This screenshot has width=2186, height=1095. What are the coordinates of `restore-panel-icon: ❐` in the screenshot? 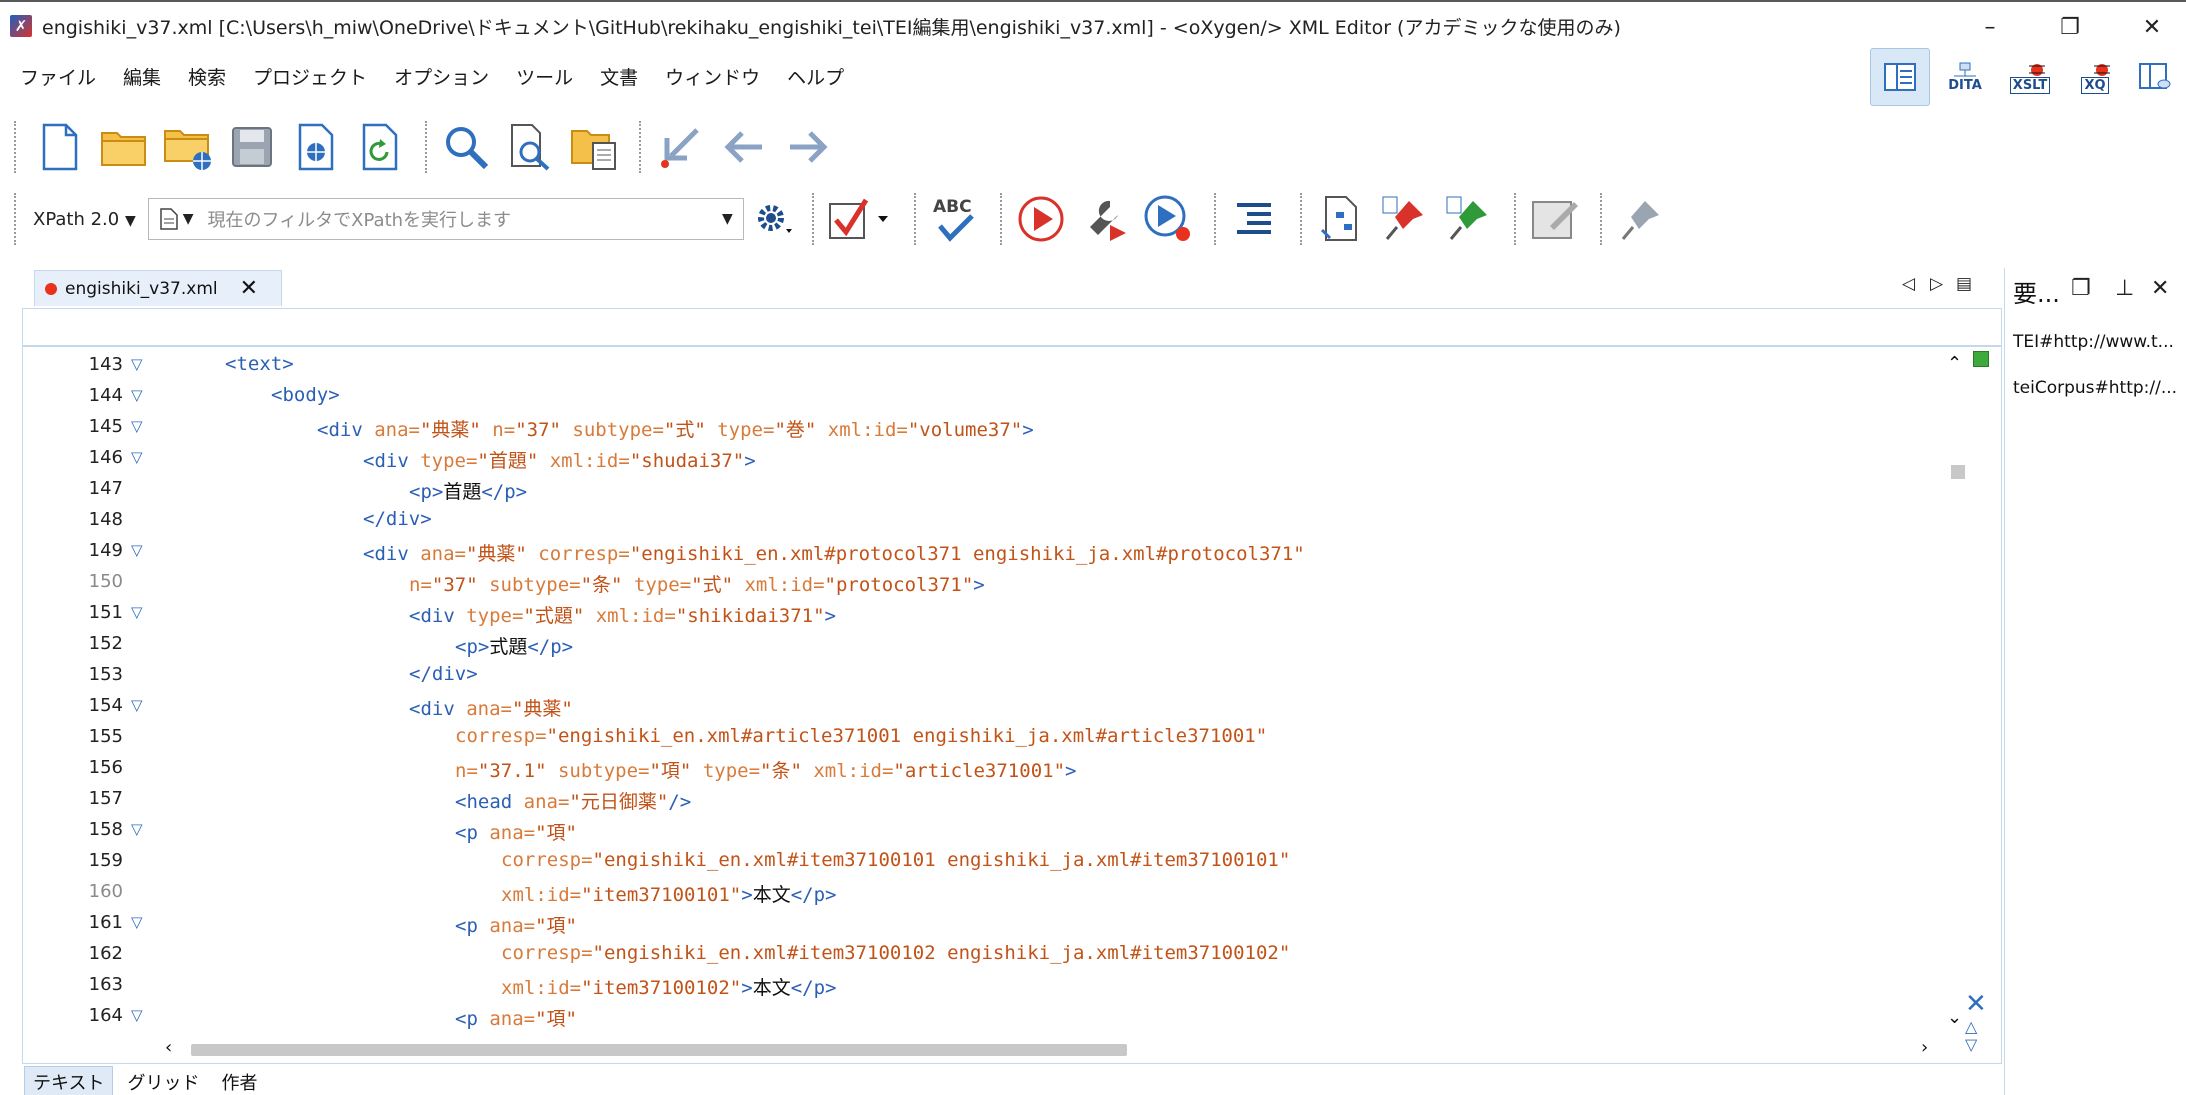 It's located at (2081, 288).